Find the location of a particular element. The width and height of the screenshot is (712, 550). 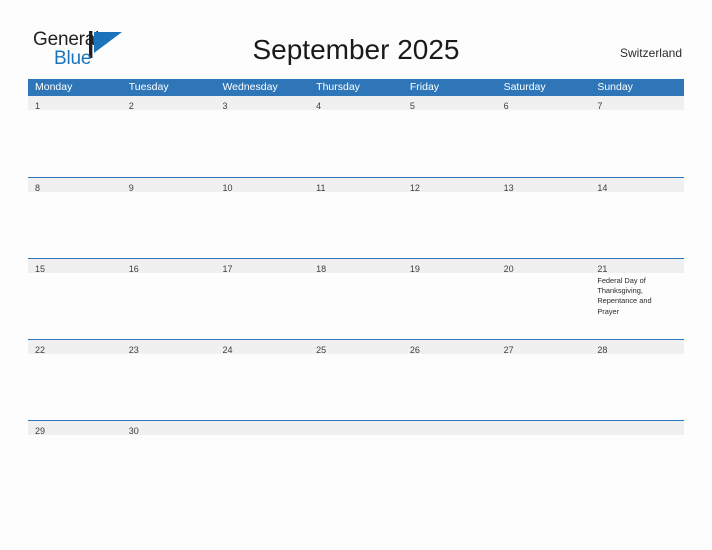

day-number: 4 is located at coordinates (319, 106).